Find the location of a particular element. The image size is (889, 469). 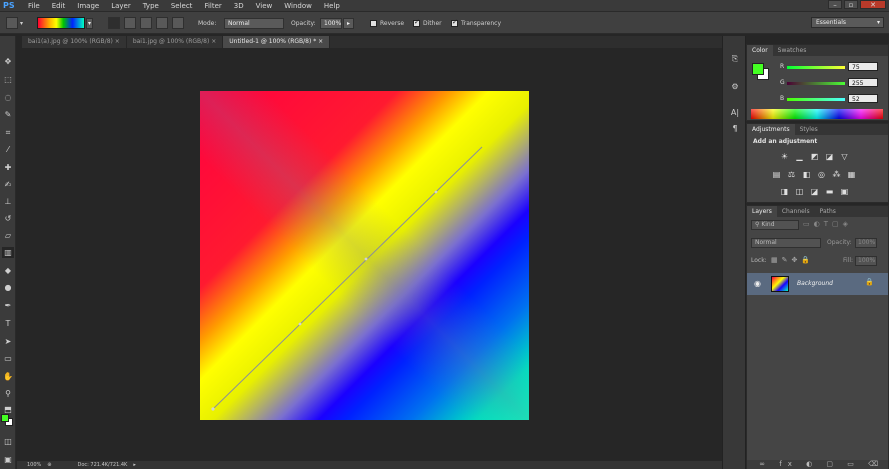

panel-foreground-swatch is located at coordinates (758, 69).